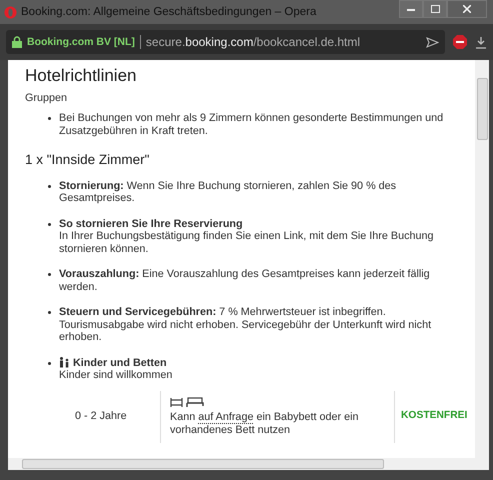 The image size is (493, 480). Describe the element at coordinates (245, 325) in the screenshot. I see `policy-text: Steuern und Servicegebühren: 7 % Mehrwertsteuer ist inbegriffen. Tourismusabgabe wird nicht erhoben. Servicegebühr der Unterkunft wird nicht erhoben.` at that location.